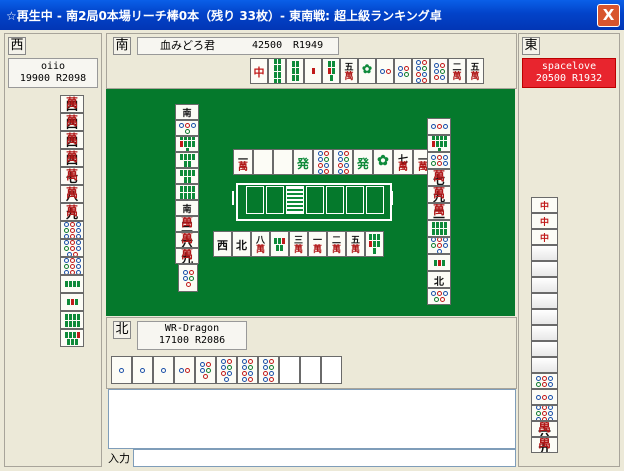 The image size is (624, 471). I want to click on chat-input, so click(324, 458).